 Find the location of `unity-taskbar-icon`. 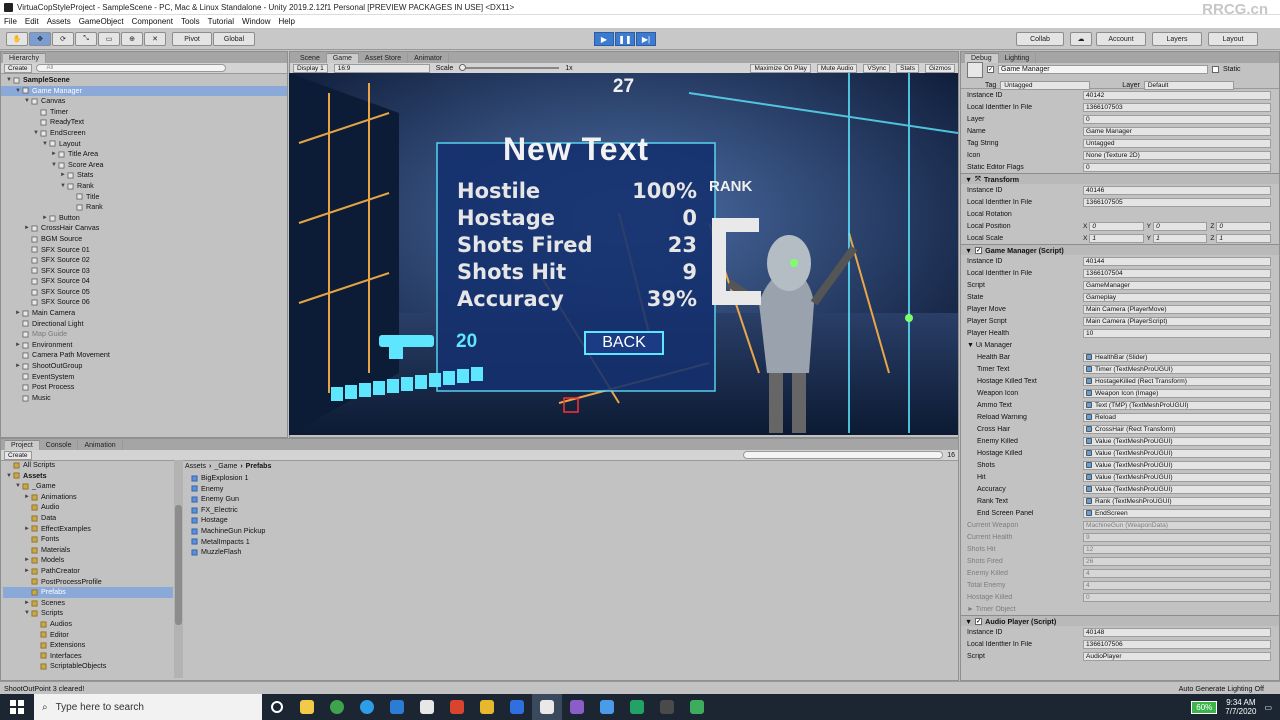

unity-taskbar-icon is located at coordinates (547, 707).